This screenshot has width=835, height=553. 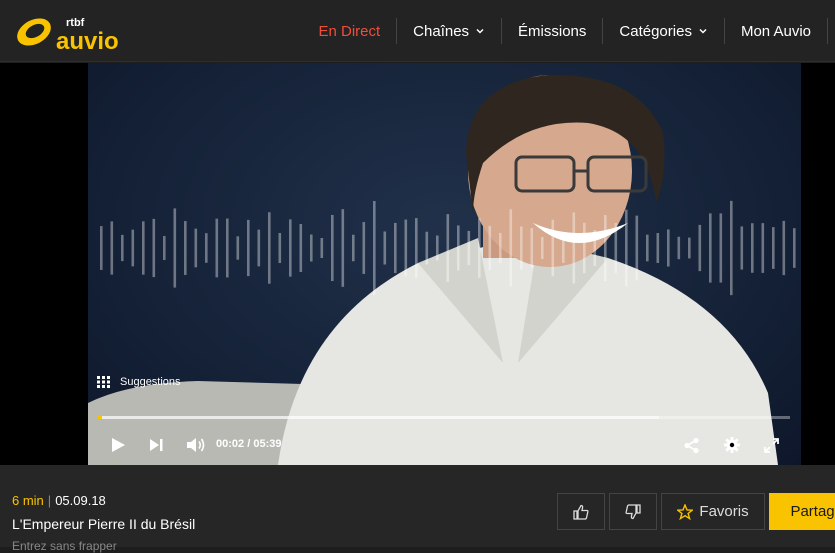 I want to click on fullscreen-button, so click(x=771, y=445).